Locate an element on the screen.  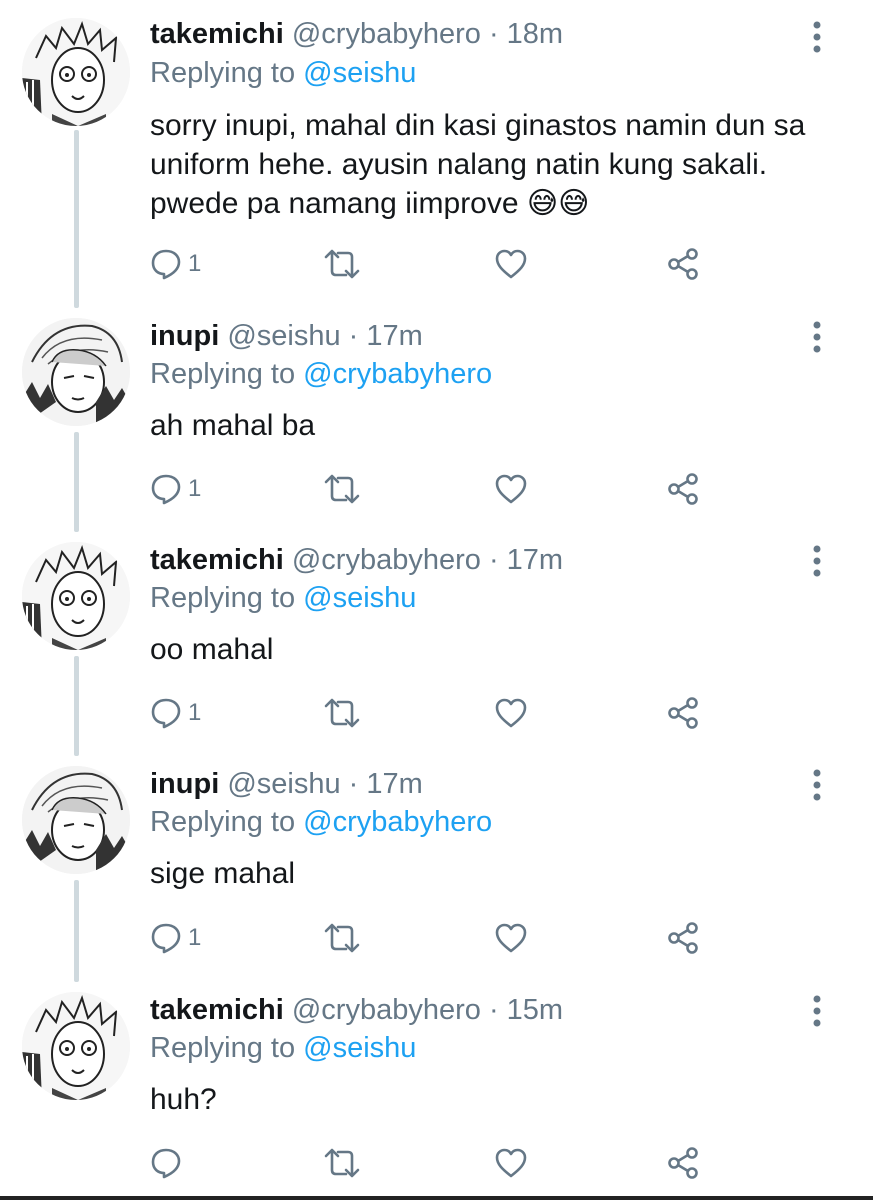
timestamp: · 15m is located at coordinates (526, 1010).